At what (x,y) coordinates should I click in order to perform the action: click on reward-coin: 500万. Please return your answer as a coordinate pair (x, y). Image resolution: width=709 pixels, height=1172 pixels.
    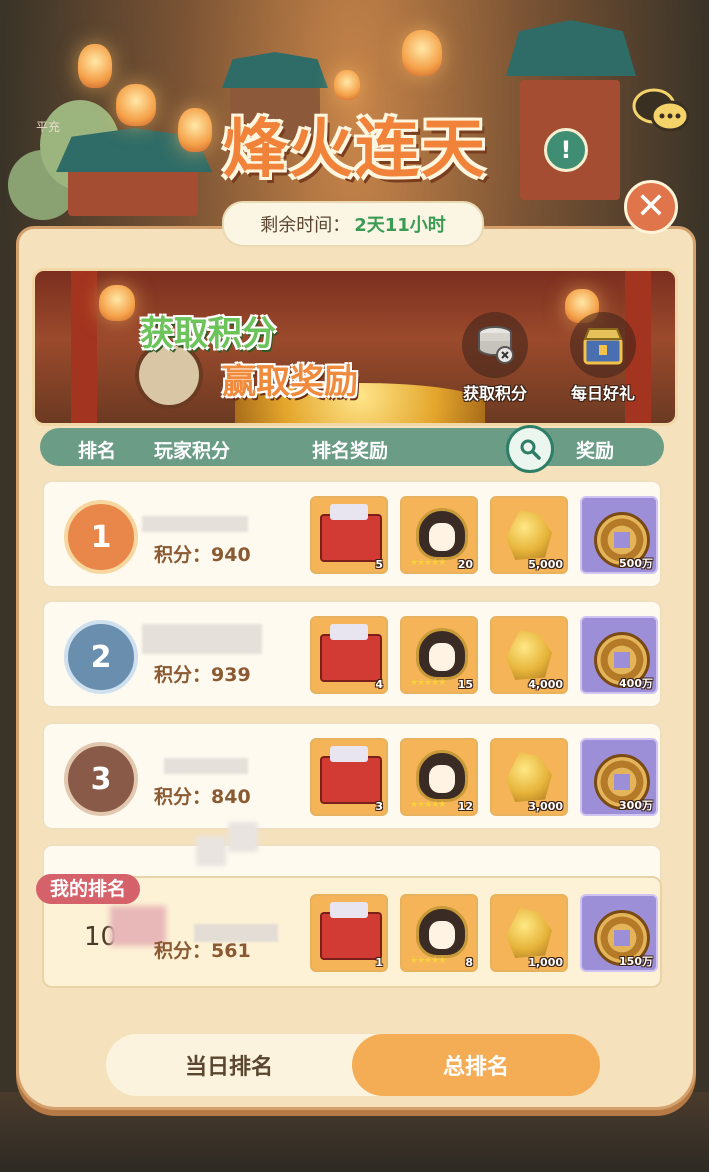
    Looking at the image, I should click on (619, 535).